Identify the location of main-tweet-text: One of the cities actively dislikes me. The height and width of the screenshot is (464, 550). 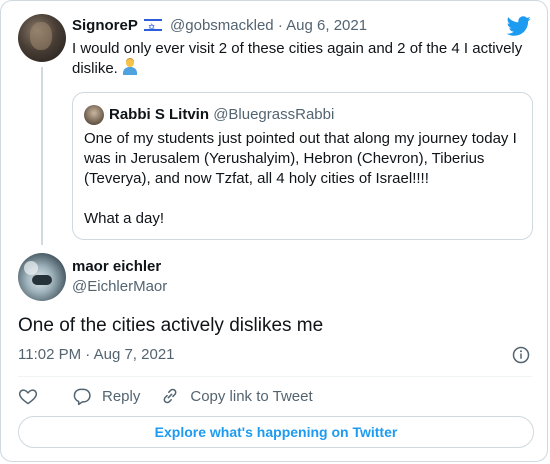
(171, 325).